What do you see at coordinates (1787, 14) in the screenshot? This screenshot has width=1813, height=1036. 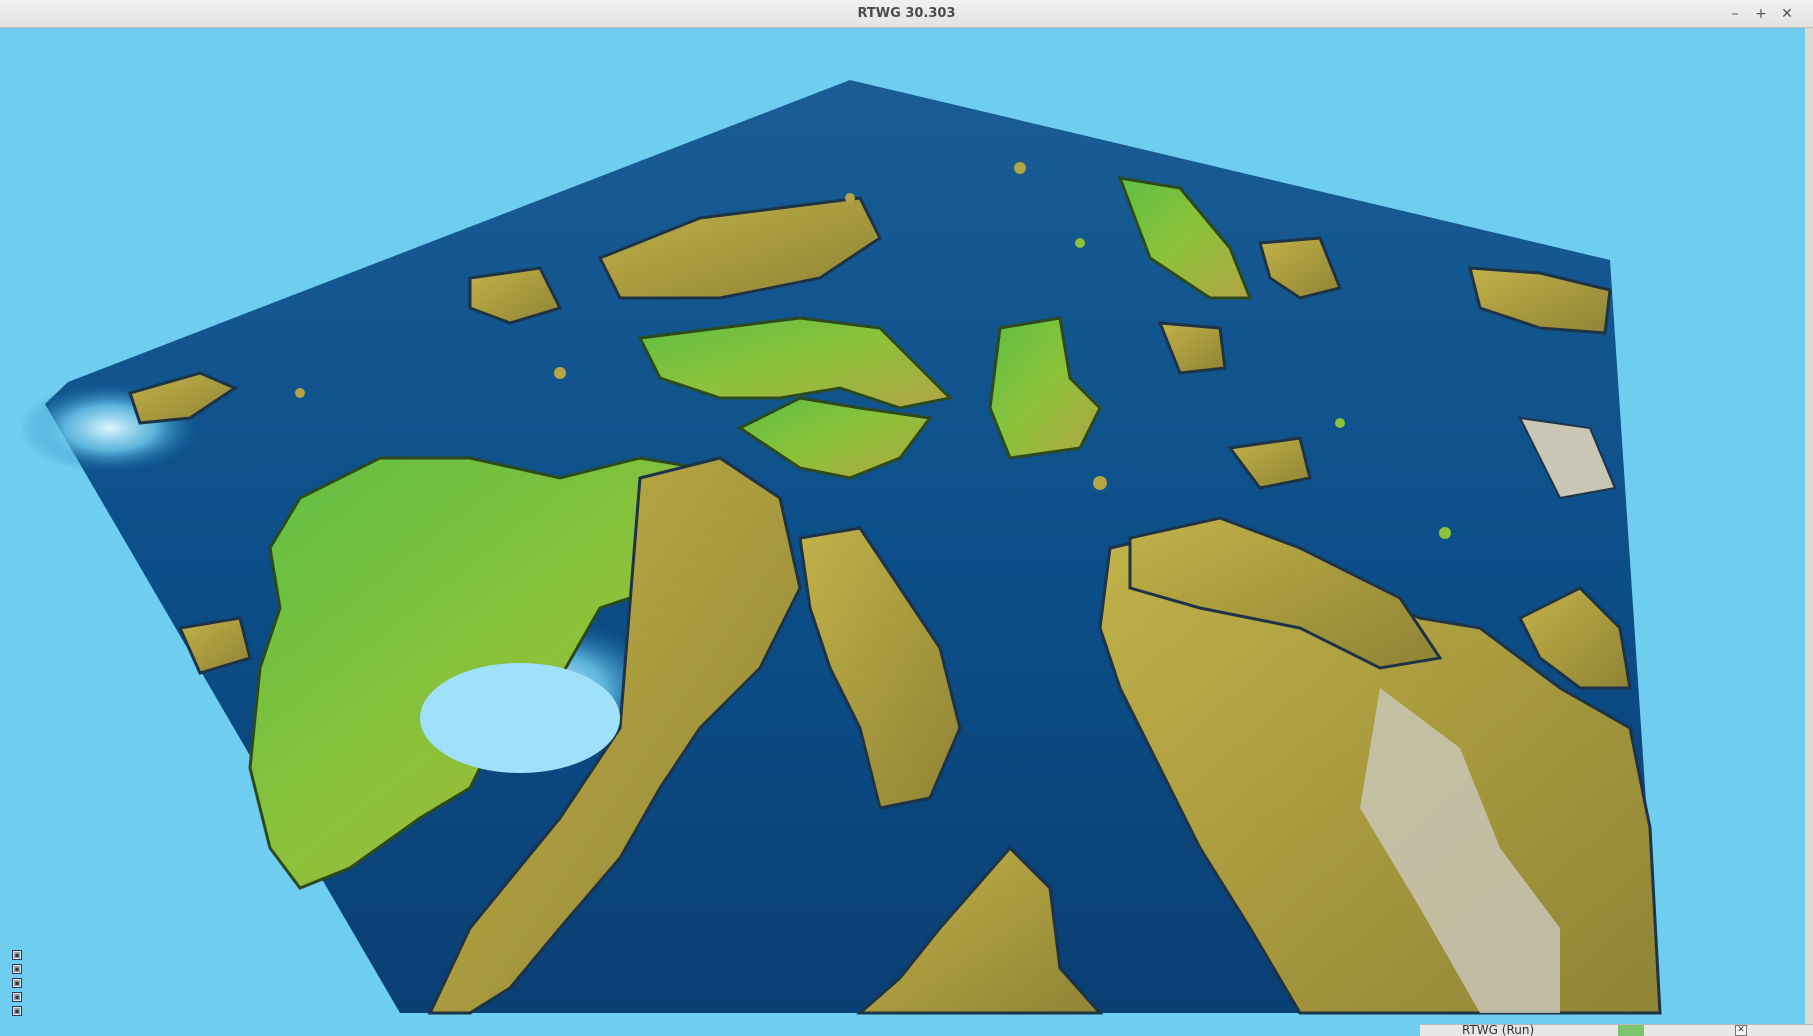 I see `close-button: ✕` at bounding box center [1787, 14].